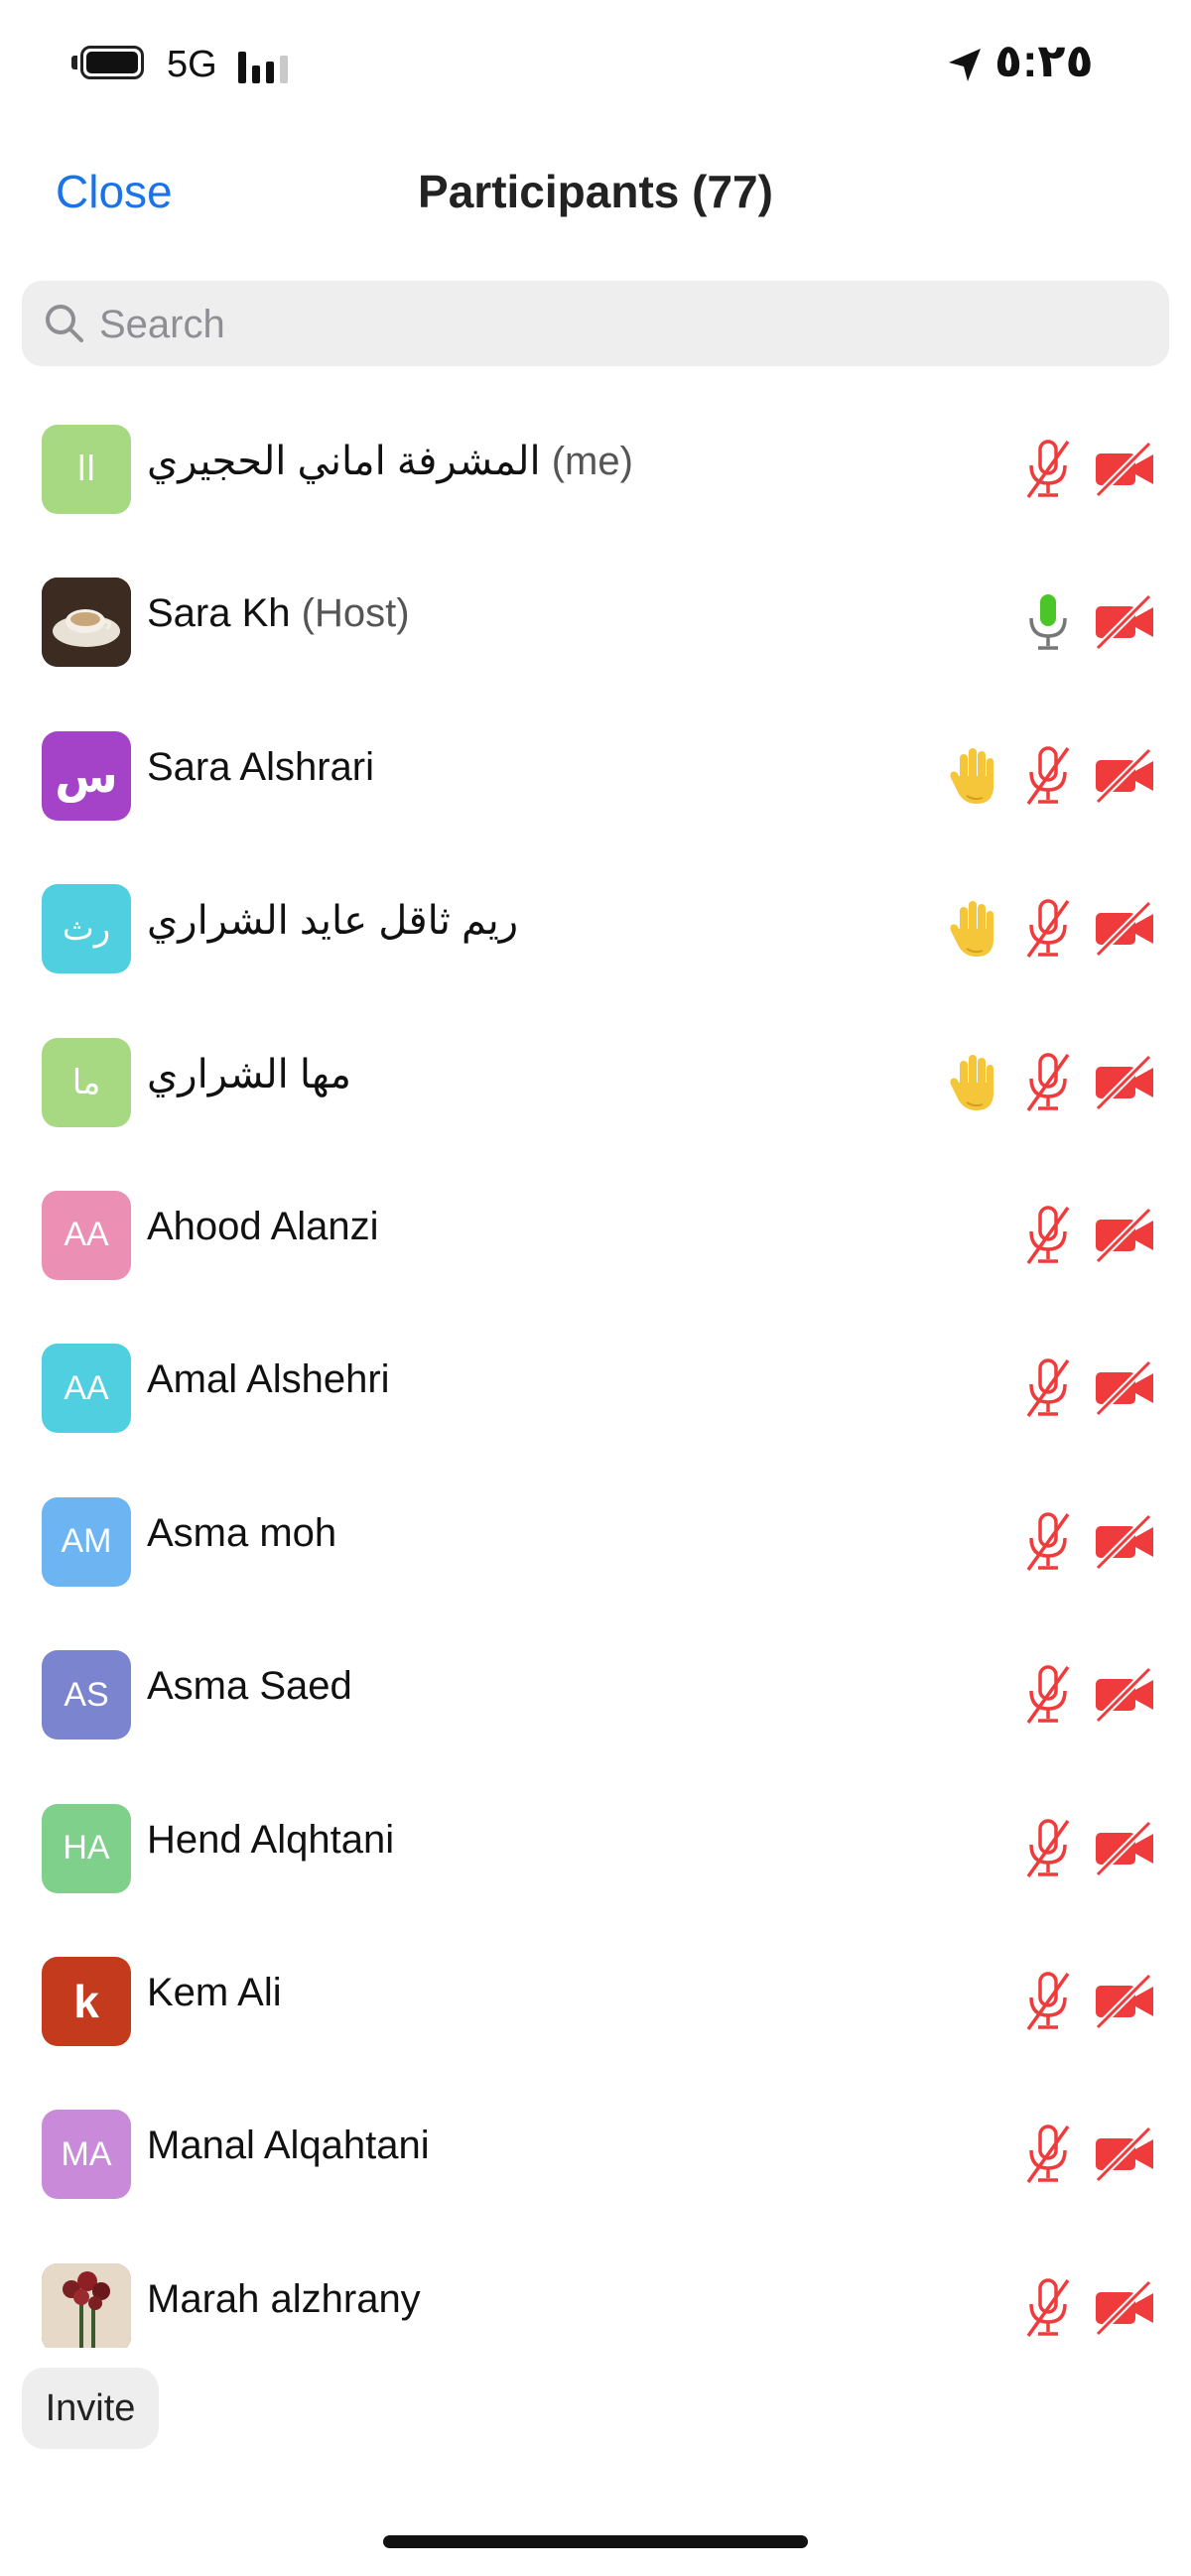 This screenshot has height=2576, width=1191. I want to click on participant-name-text: Marah alzhrany, so click(284, 2299).